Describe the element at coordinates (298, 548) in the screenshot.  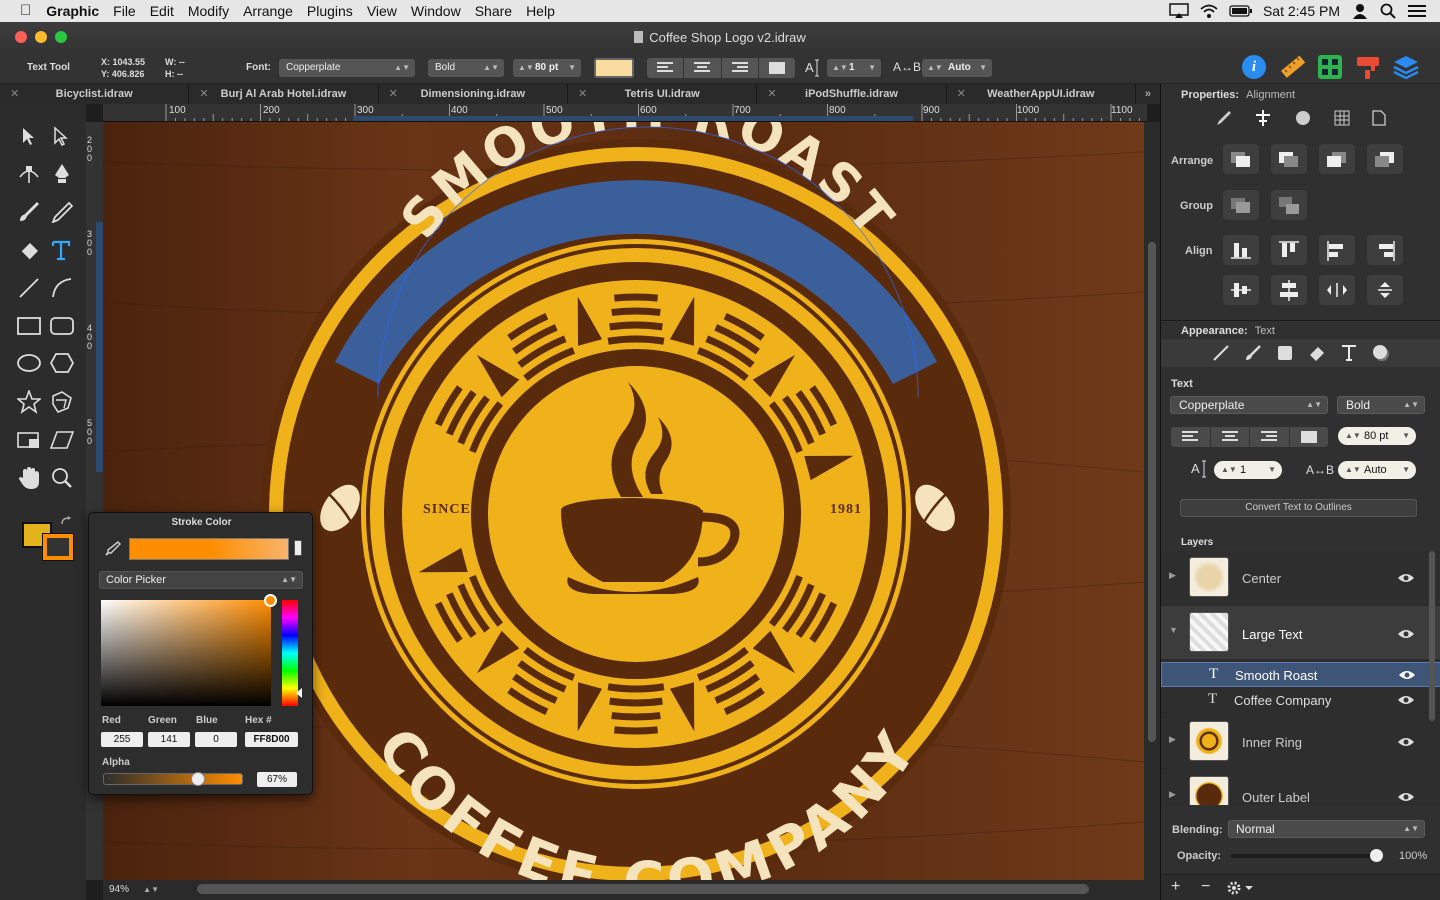
I see `color-swatch-mini` at that location.